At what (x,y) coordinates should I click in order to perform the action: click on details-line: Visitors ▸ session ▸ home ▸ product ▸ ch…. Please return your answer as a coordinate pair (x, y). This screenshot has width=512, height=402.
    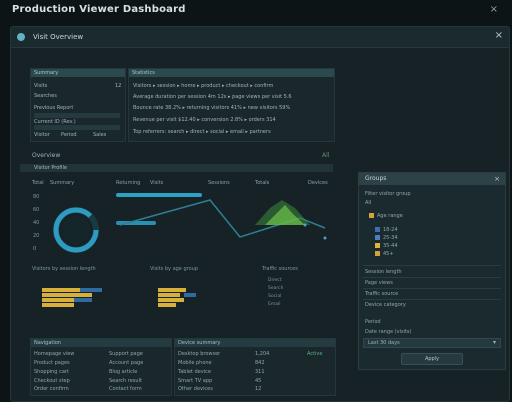
    Looking at the image, I should click on (203, 86).